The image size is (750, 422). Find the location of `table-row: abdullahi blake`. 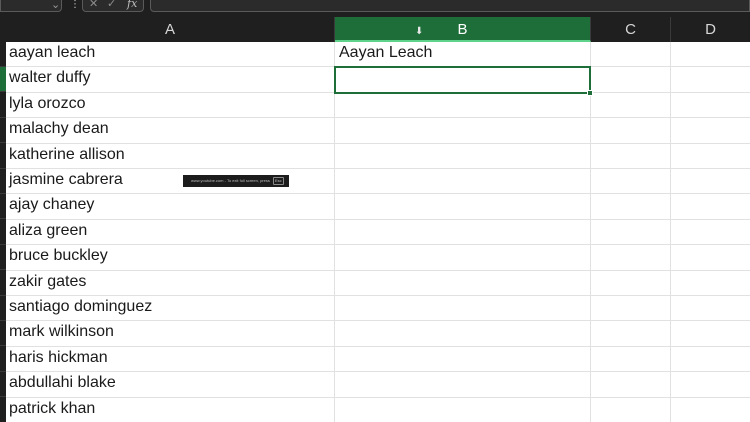

table-row: abdullahi blake is located at coordinates (378, 385).